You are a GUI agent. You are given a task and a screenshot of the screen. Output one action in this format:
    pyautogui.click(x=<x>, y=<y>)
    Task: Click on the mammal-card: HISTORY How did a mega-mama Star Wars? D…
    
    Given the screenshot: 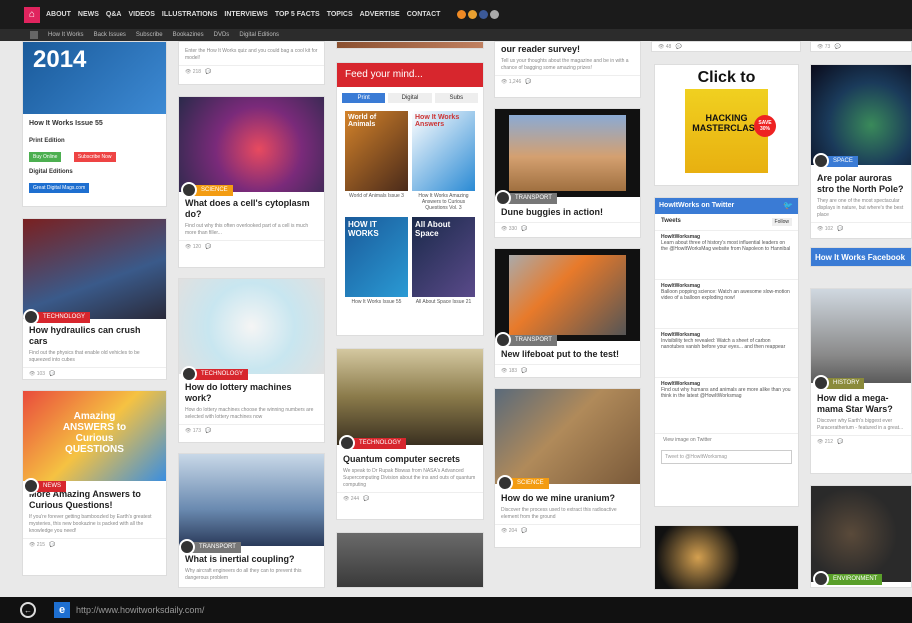 What is the action you would take?
    pyautogui.click(x=861, y=381)
    